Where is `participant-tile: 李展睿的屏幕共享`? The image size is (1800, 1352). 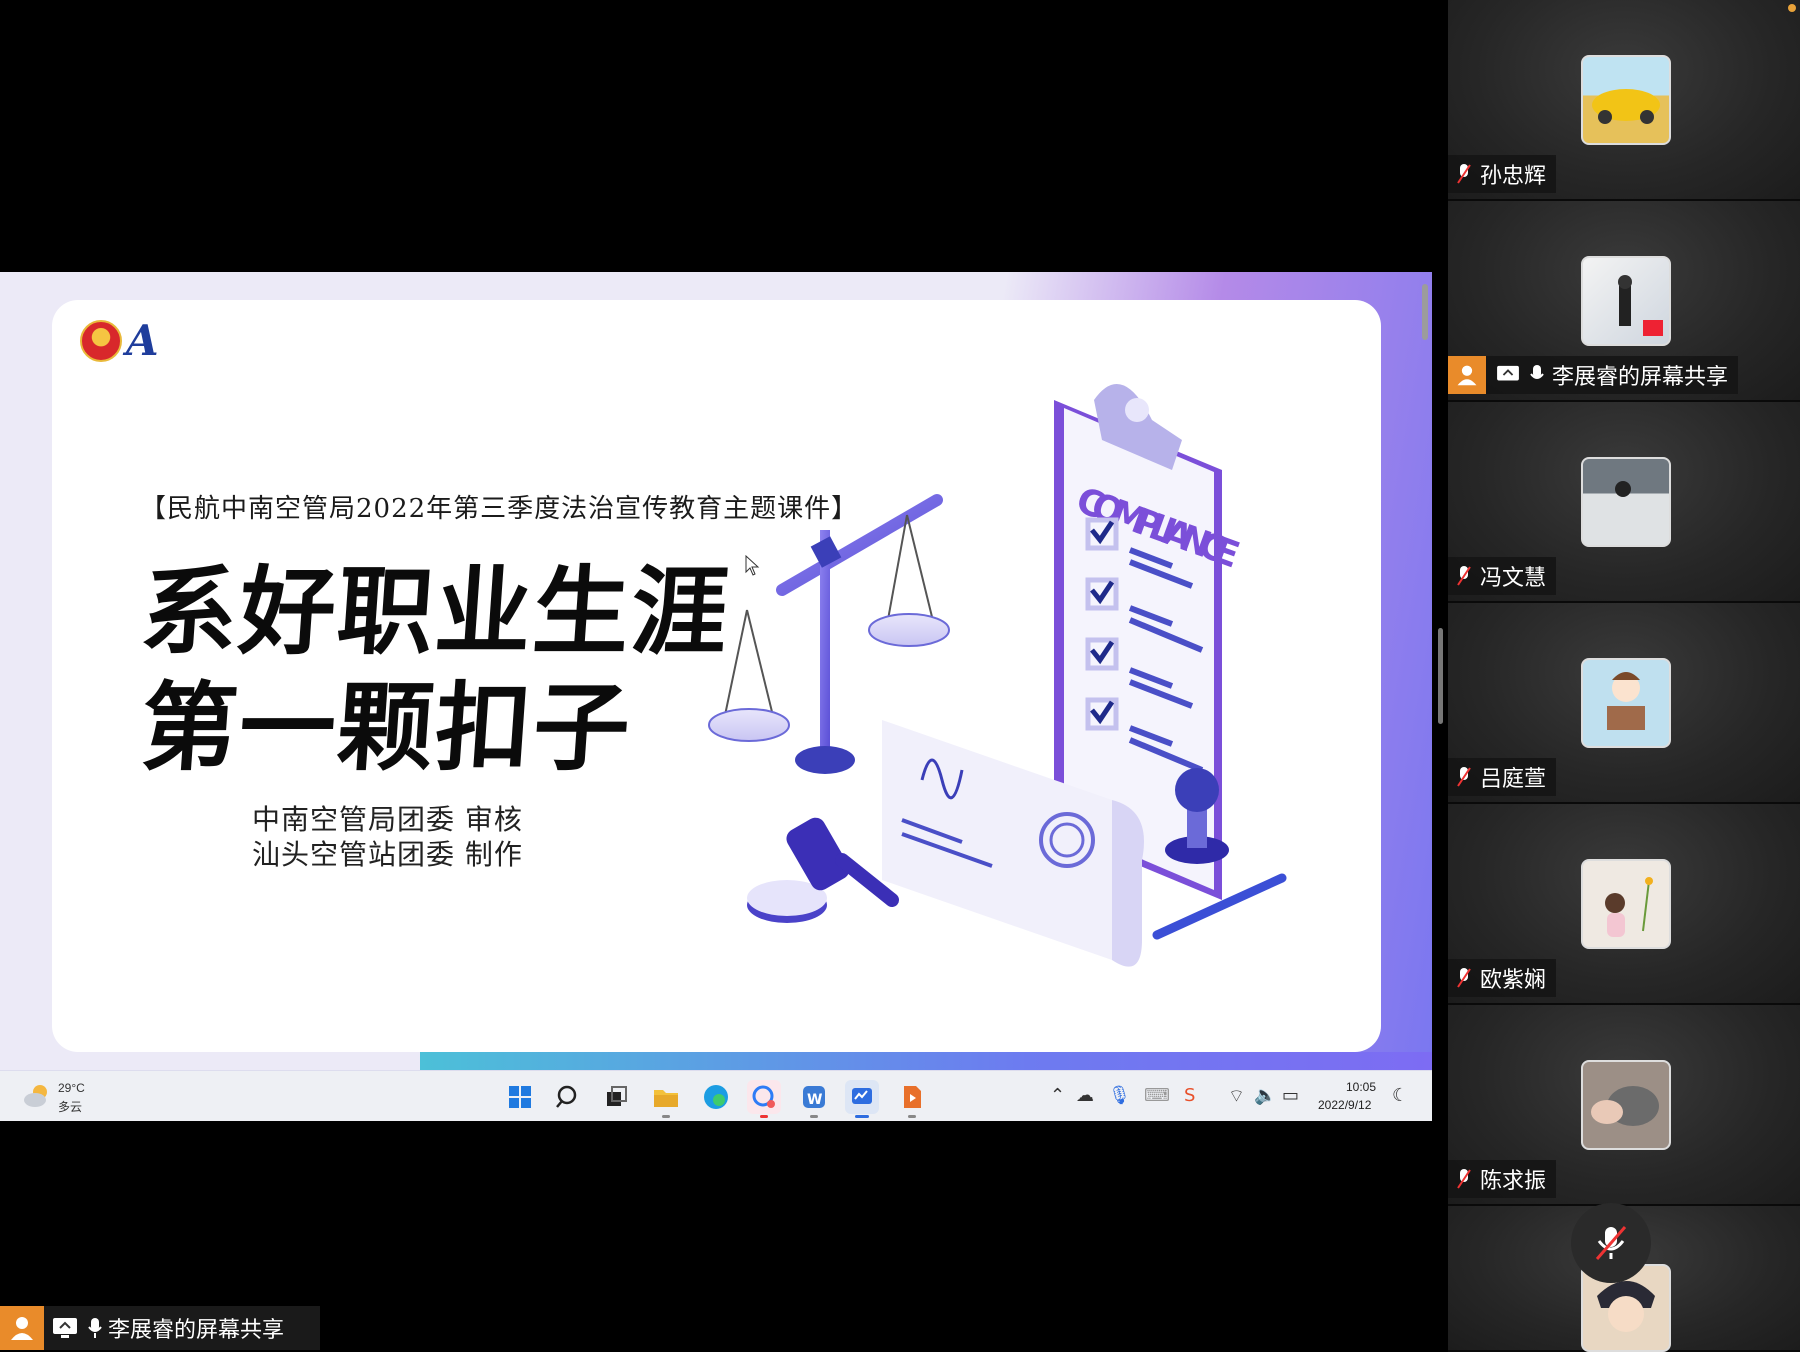
participant-tile: 李展睿的屏幕共享 is located at coordinates (1624, 301).